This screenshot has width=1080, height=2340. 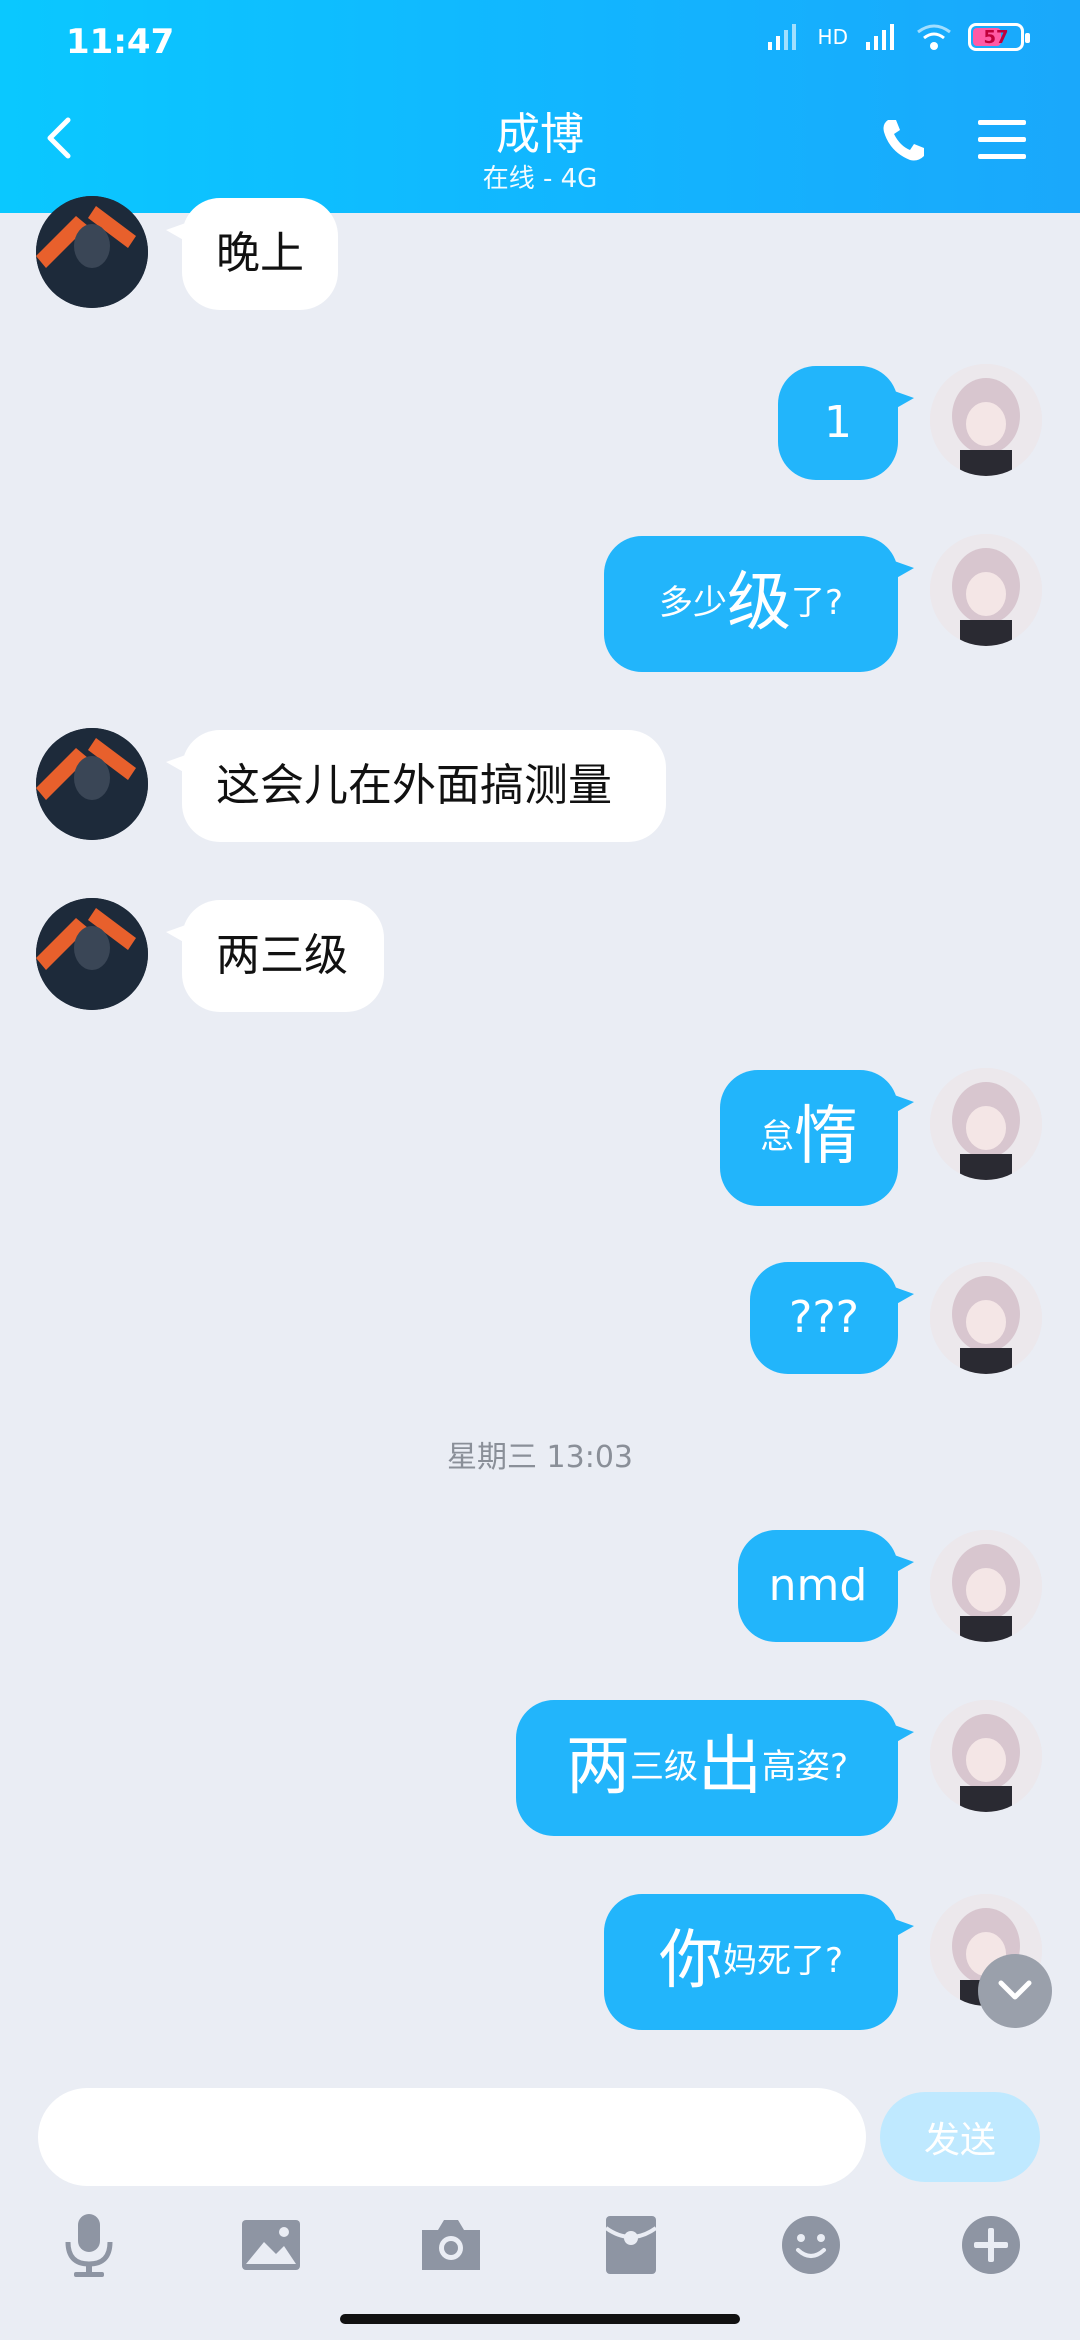 I want to click on message-text: 怠, so click(x=777, y=1137).